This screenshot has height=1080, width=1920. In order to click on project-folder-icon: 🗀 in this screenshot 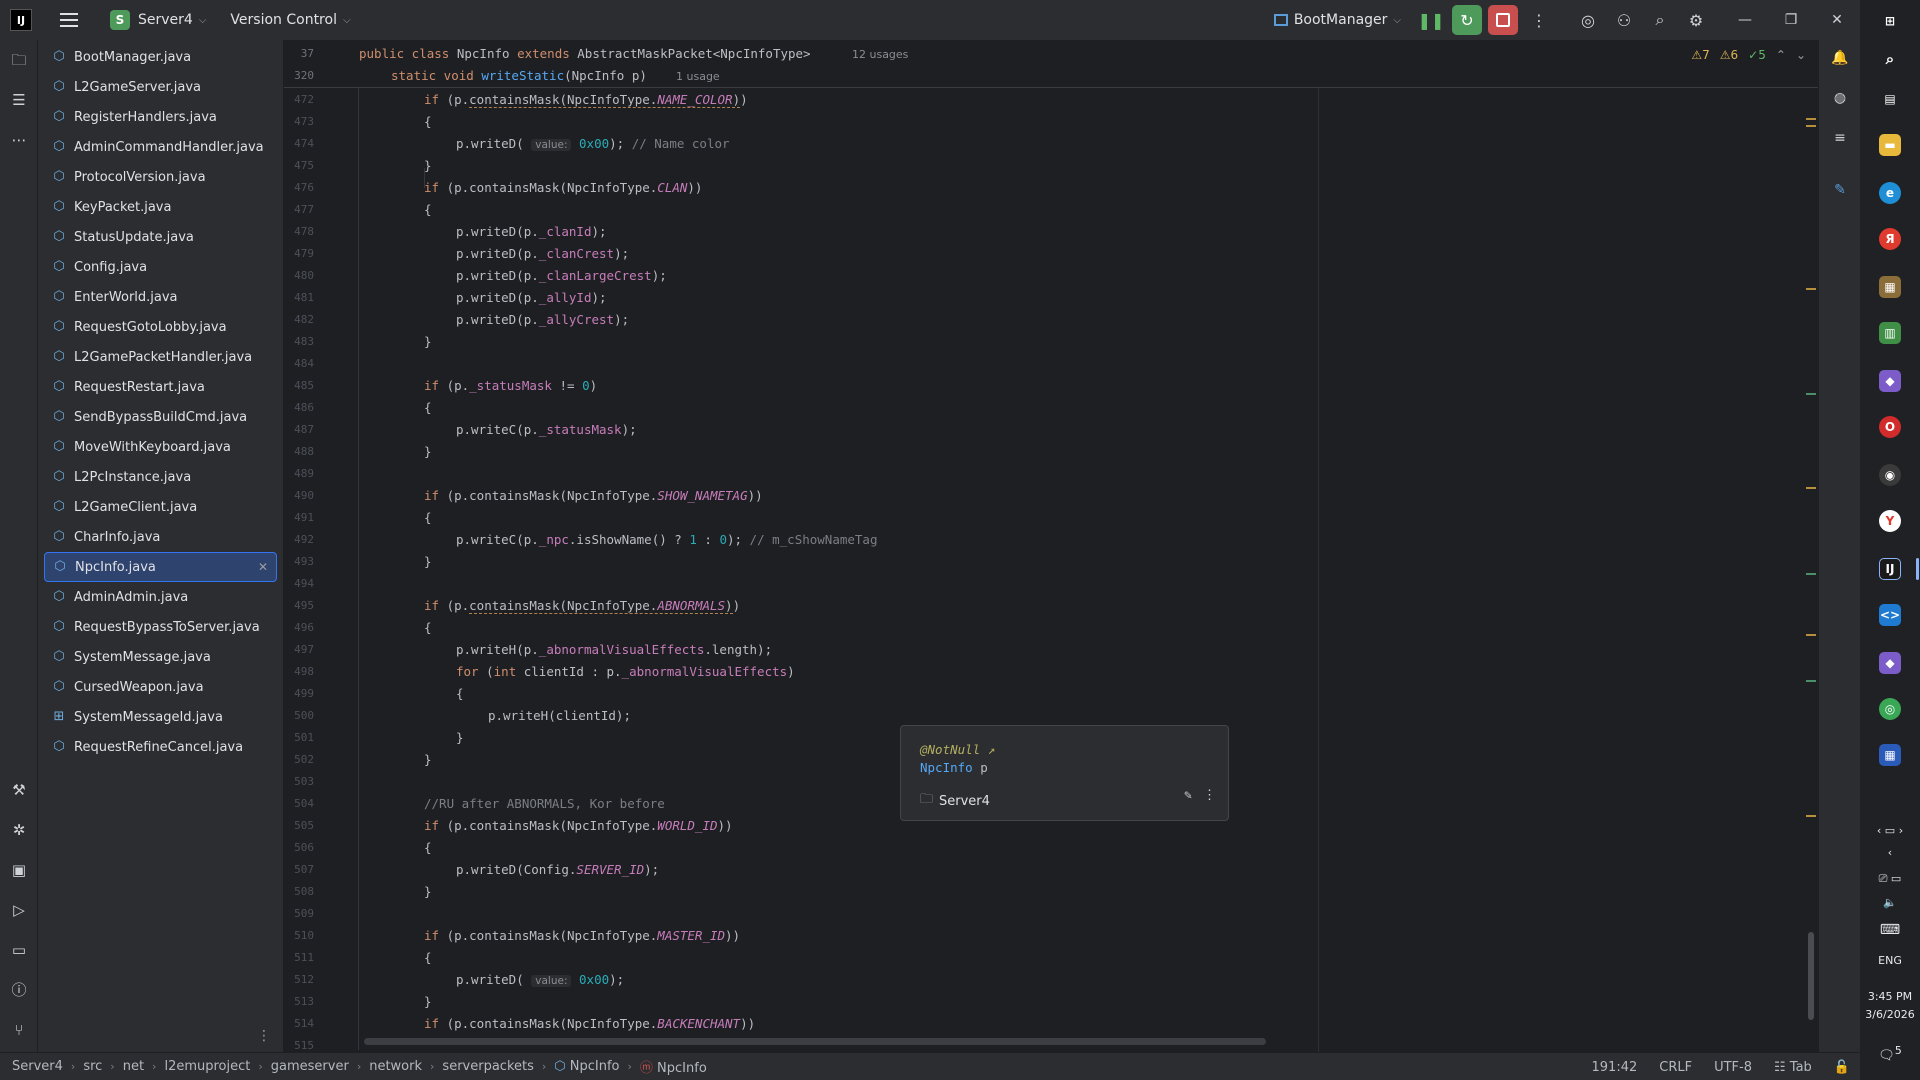, I will do `click(19, 60)`.